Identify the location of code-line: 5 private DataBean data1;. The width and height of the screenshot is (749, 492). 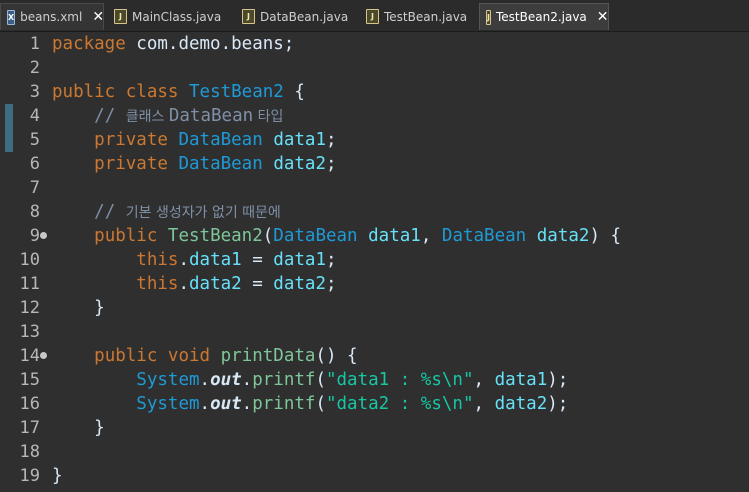
(374, 140).